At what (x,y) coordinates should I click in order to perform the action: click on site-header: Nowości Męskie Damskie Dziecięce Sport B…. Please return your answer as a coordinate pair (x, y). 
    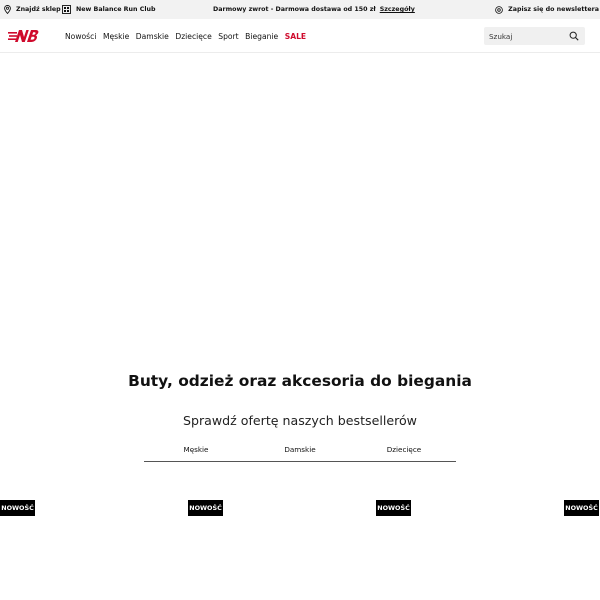
    Looking at the image, I should click on (300, 36).